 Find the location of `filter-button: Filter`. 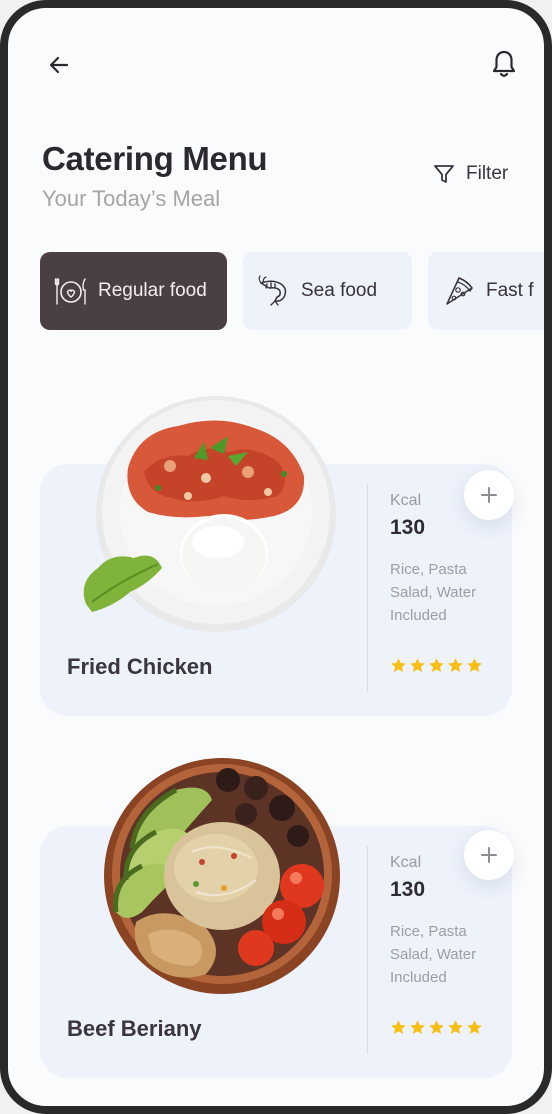

filter-button: Filter is located at coordinates (470, 174).